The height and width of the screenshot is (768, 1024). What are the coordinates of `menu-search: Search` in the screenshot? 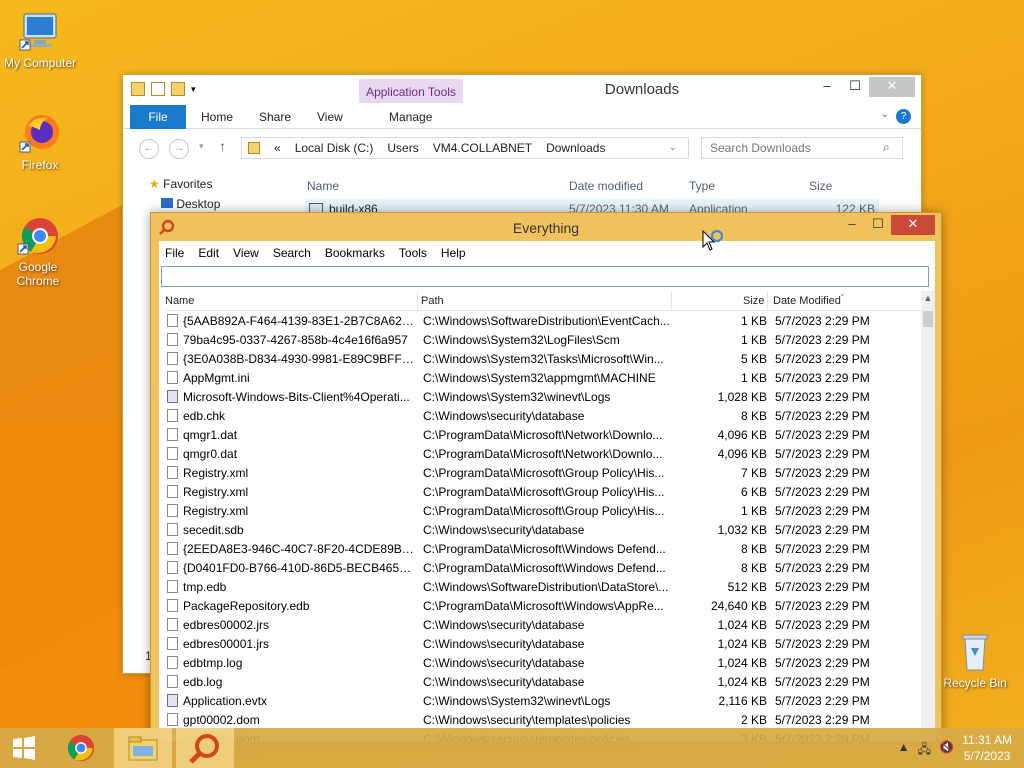 It's located at (292, 253).